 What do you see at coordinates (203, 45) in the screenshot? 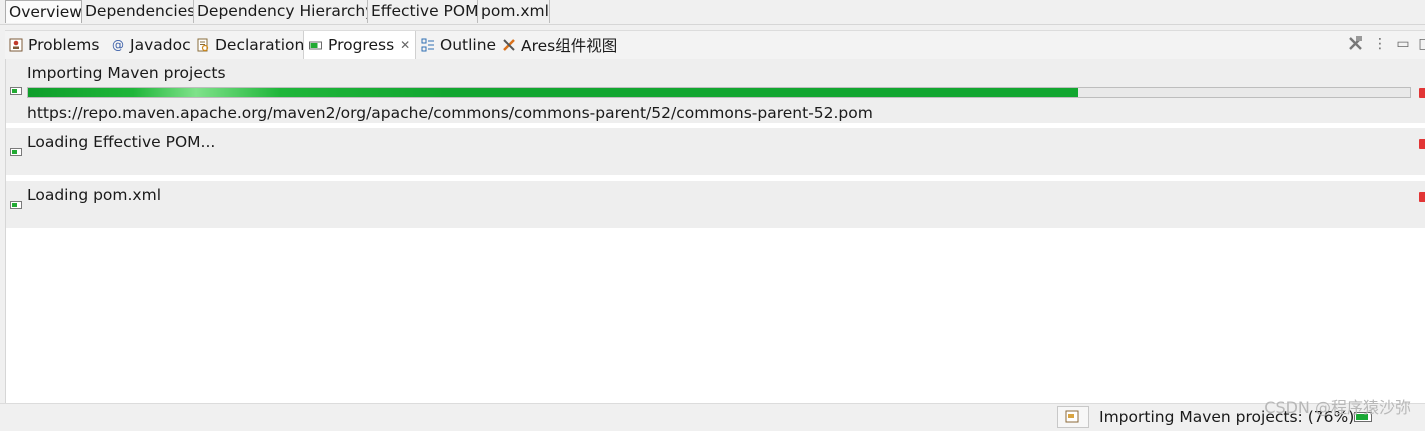
I see `declaration-icon` at bounding box center [203, 45].